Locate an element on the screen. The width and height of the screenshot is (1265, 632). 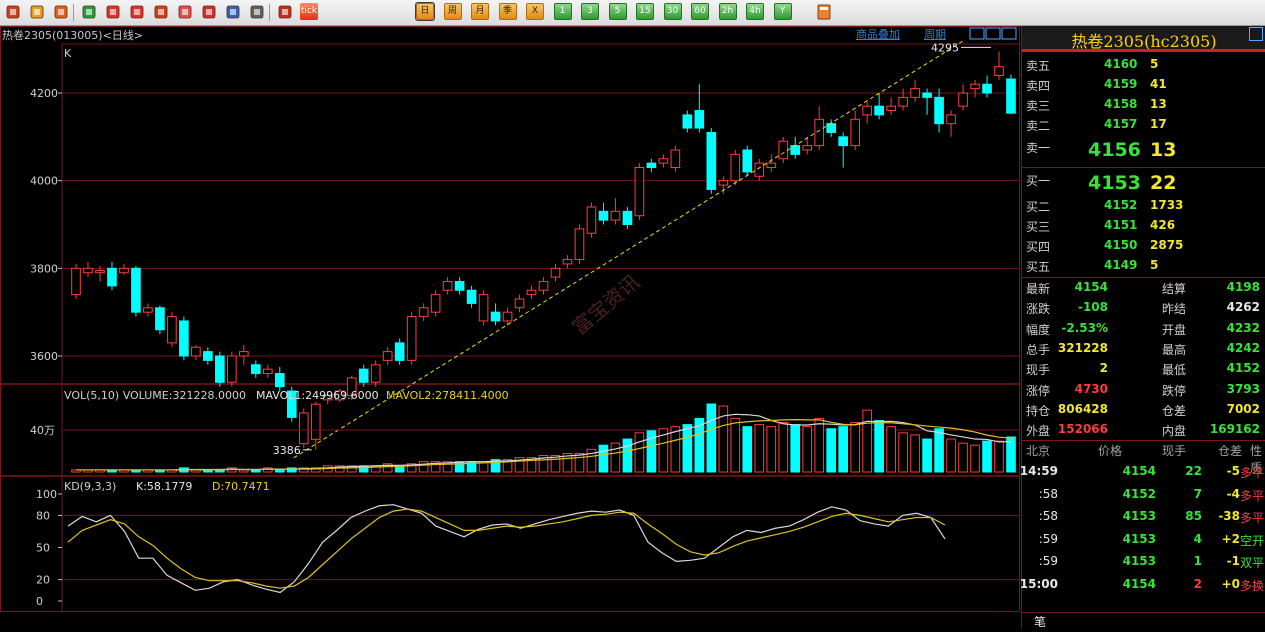
kd-tick-label: 20 is located at coordinates (43, 580).